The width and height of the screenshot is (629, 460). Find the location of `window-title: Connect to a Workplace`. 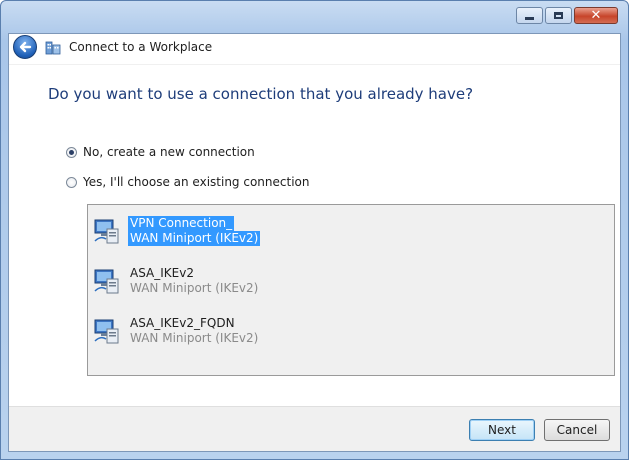

window-title: Connect to a Workplace is located at coordinates (141, 47).